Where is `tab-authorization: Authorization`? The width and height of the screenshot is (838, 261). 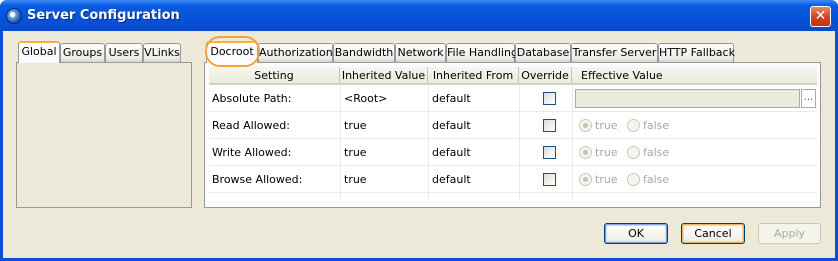 tab-authorization: Authorization is located at coordinates (295, 52).